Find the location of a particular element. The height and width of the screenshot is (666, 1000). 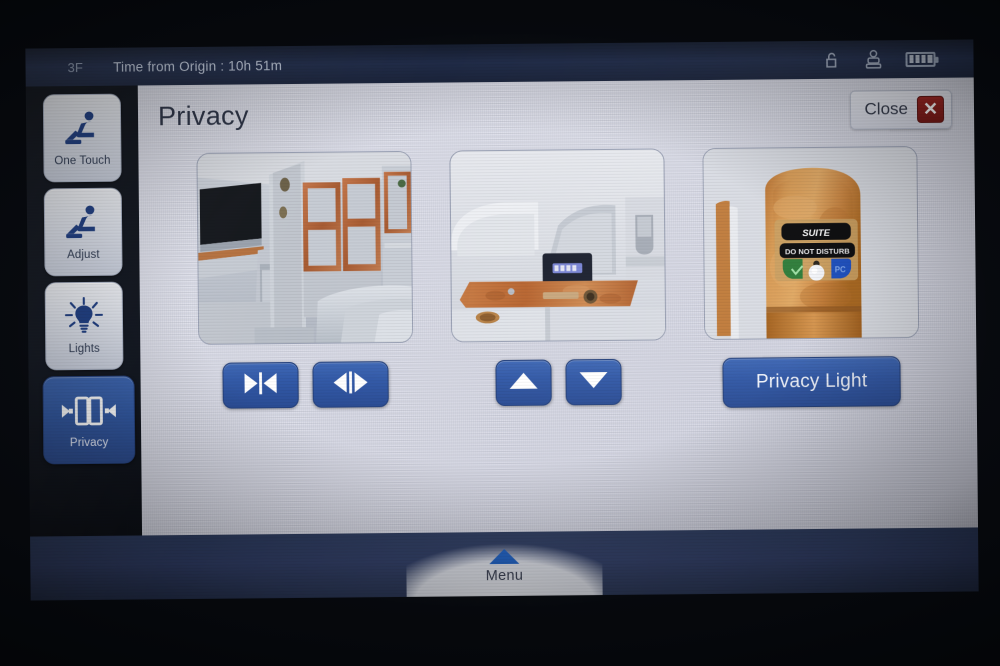

privacy-light-group: SUITE DO NOT DISTURB PC Privacy Light is located at coordinates (810, 277).